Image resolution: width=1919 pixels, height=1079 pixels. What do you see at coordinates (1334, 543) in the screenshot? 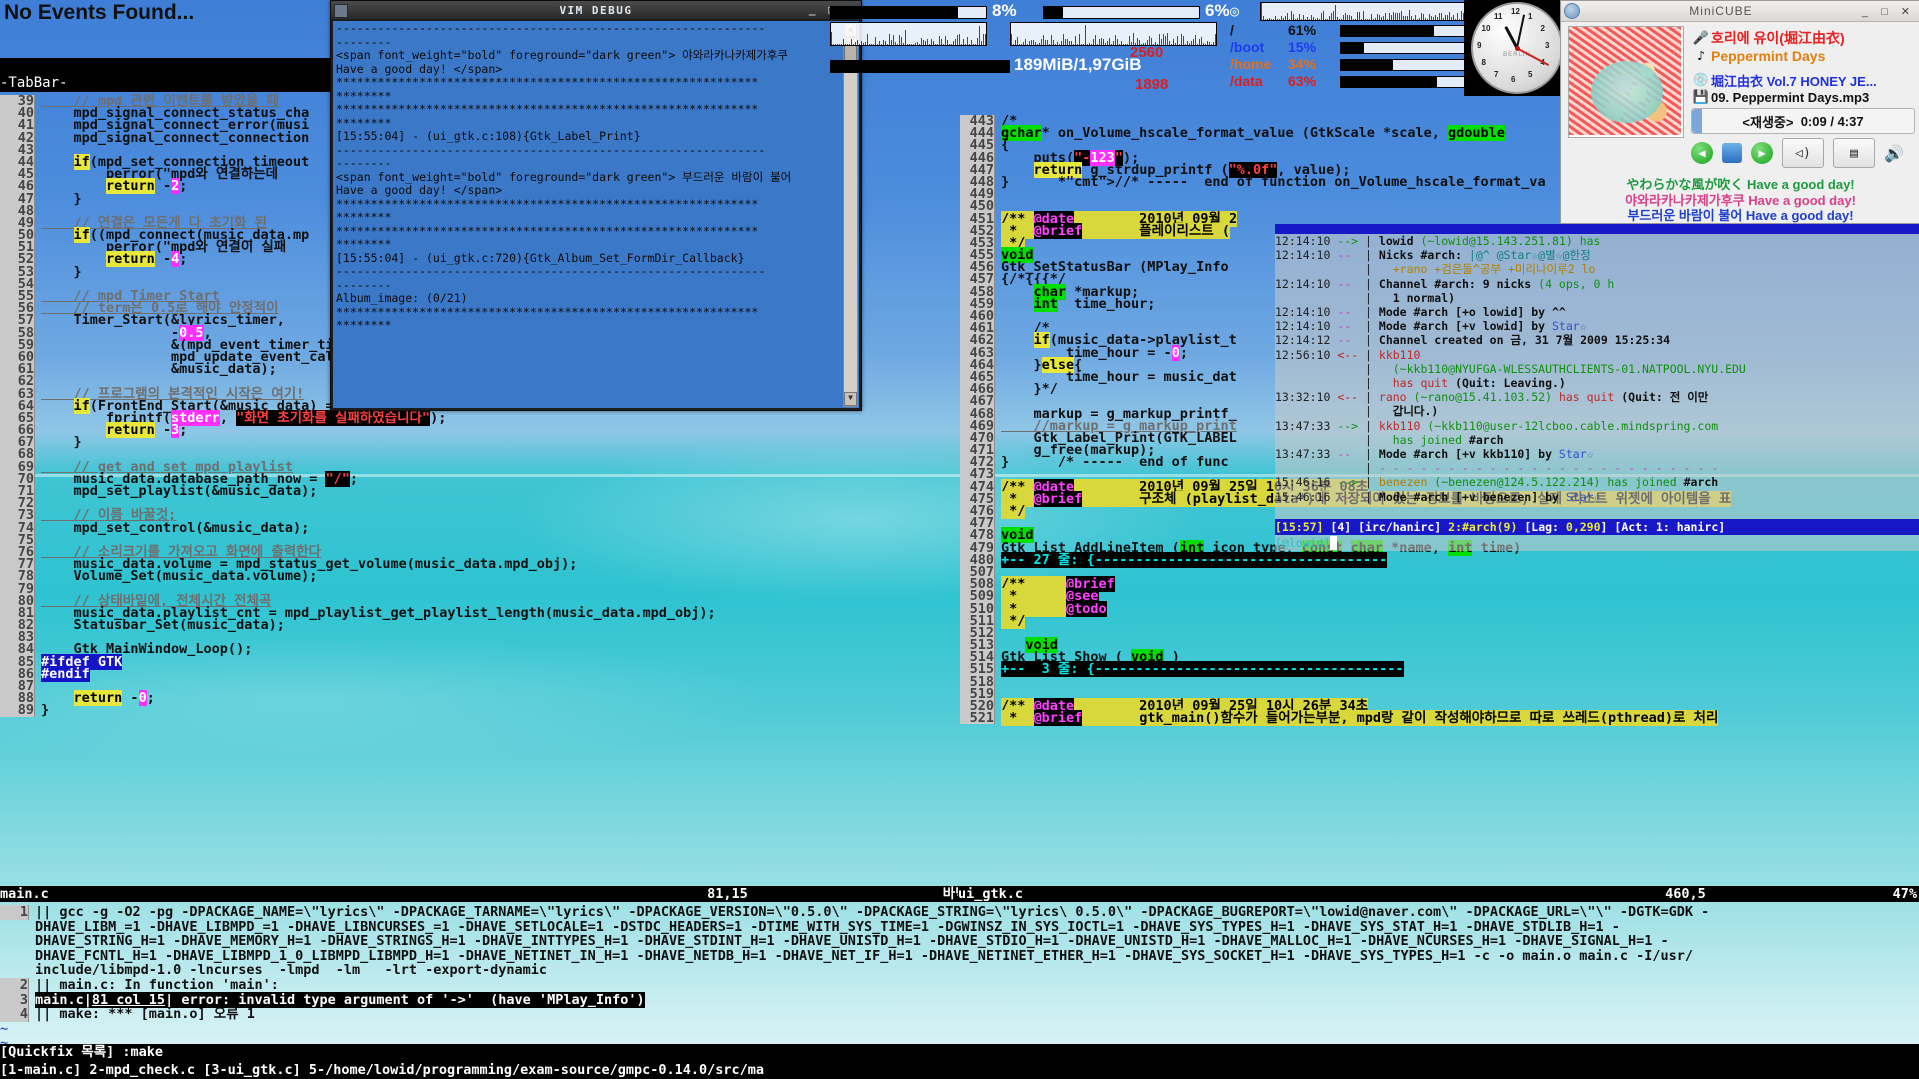
I see `irc-cursor` at bounding box center [1334, 543].